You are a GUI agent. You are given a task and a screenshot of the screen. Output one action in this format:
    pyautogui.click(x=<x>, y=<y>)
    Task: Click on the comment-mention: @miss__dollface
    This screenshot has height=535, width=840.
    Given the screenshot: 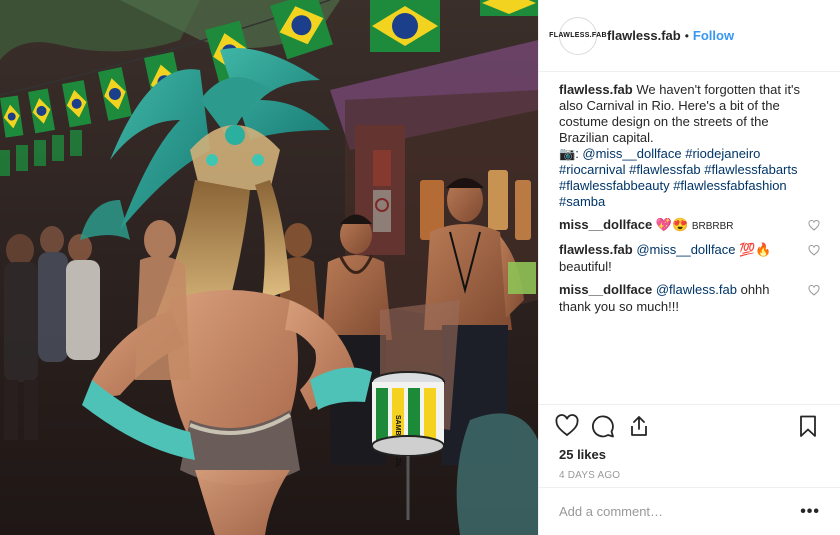 What is the action you would take?
    pyautogui.click(x=685, y=249)
    